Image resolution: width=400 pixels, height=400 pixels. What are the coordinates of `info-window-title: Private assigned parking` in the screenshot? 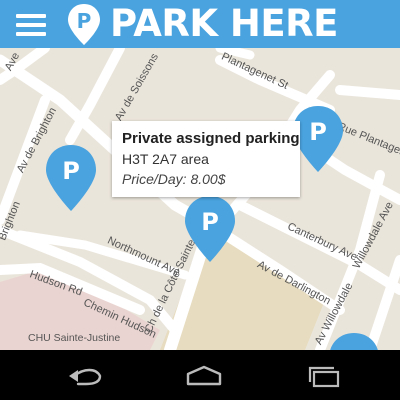 It's located at (211, 138).